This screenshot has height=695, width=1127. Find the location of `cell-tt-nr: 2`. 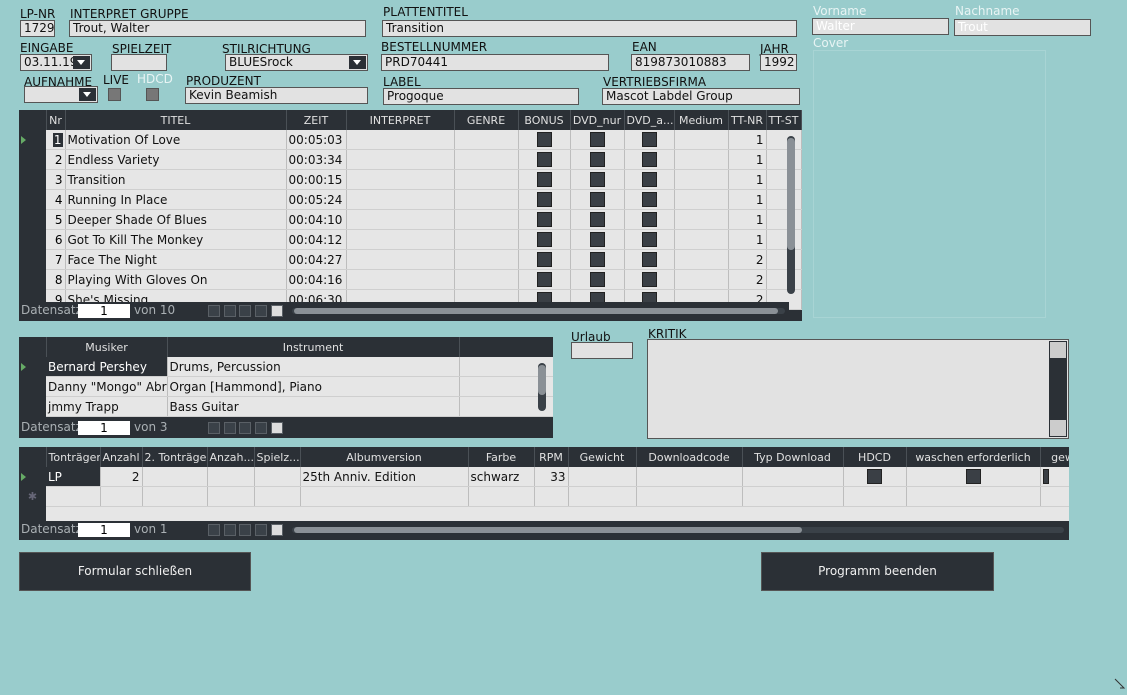

cell-tt-nr: 2 is located at coordinates (747, 259).